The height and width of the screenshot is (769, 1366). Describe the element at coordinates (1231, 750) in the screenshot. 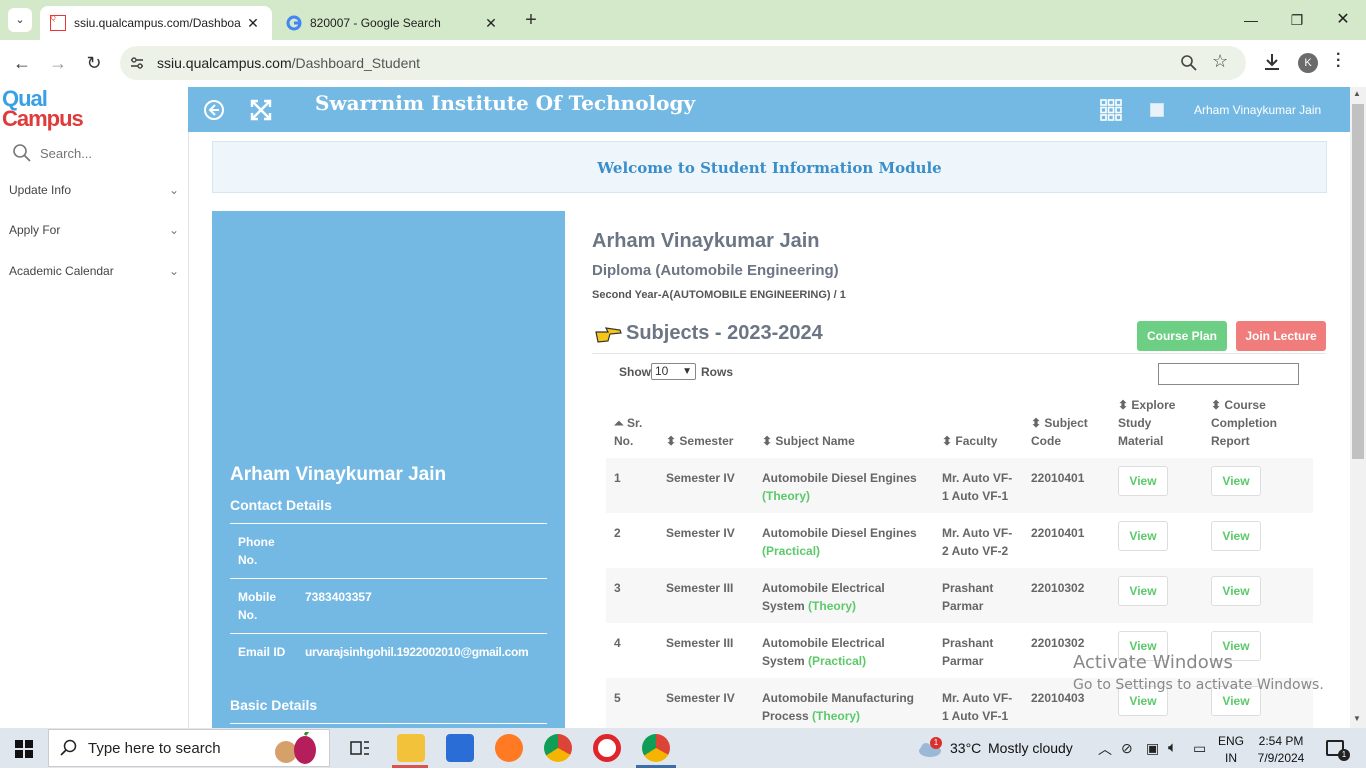

I see `language-indicator: ENG IN` at that location.